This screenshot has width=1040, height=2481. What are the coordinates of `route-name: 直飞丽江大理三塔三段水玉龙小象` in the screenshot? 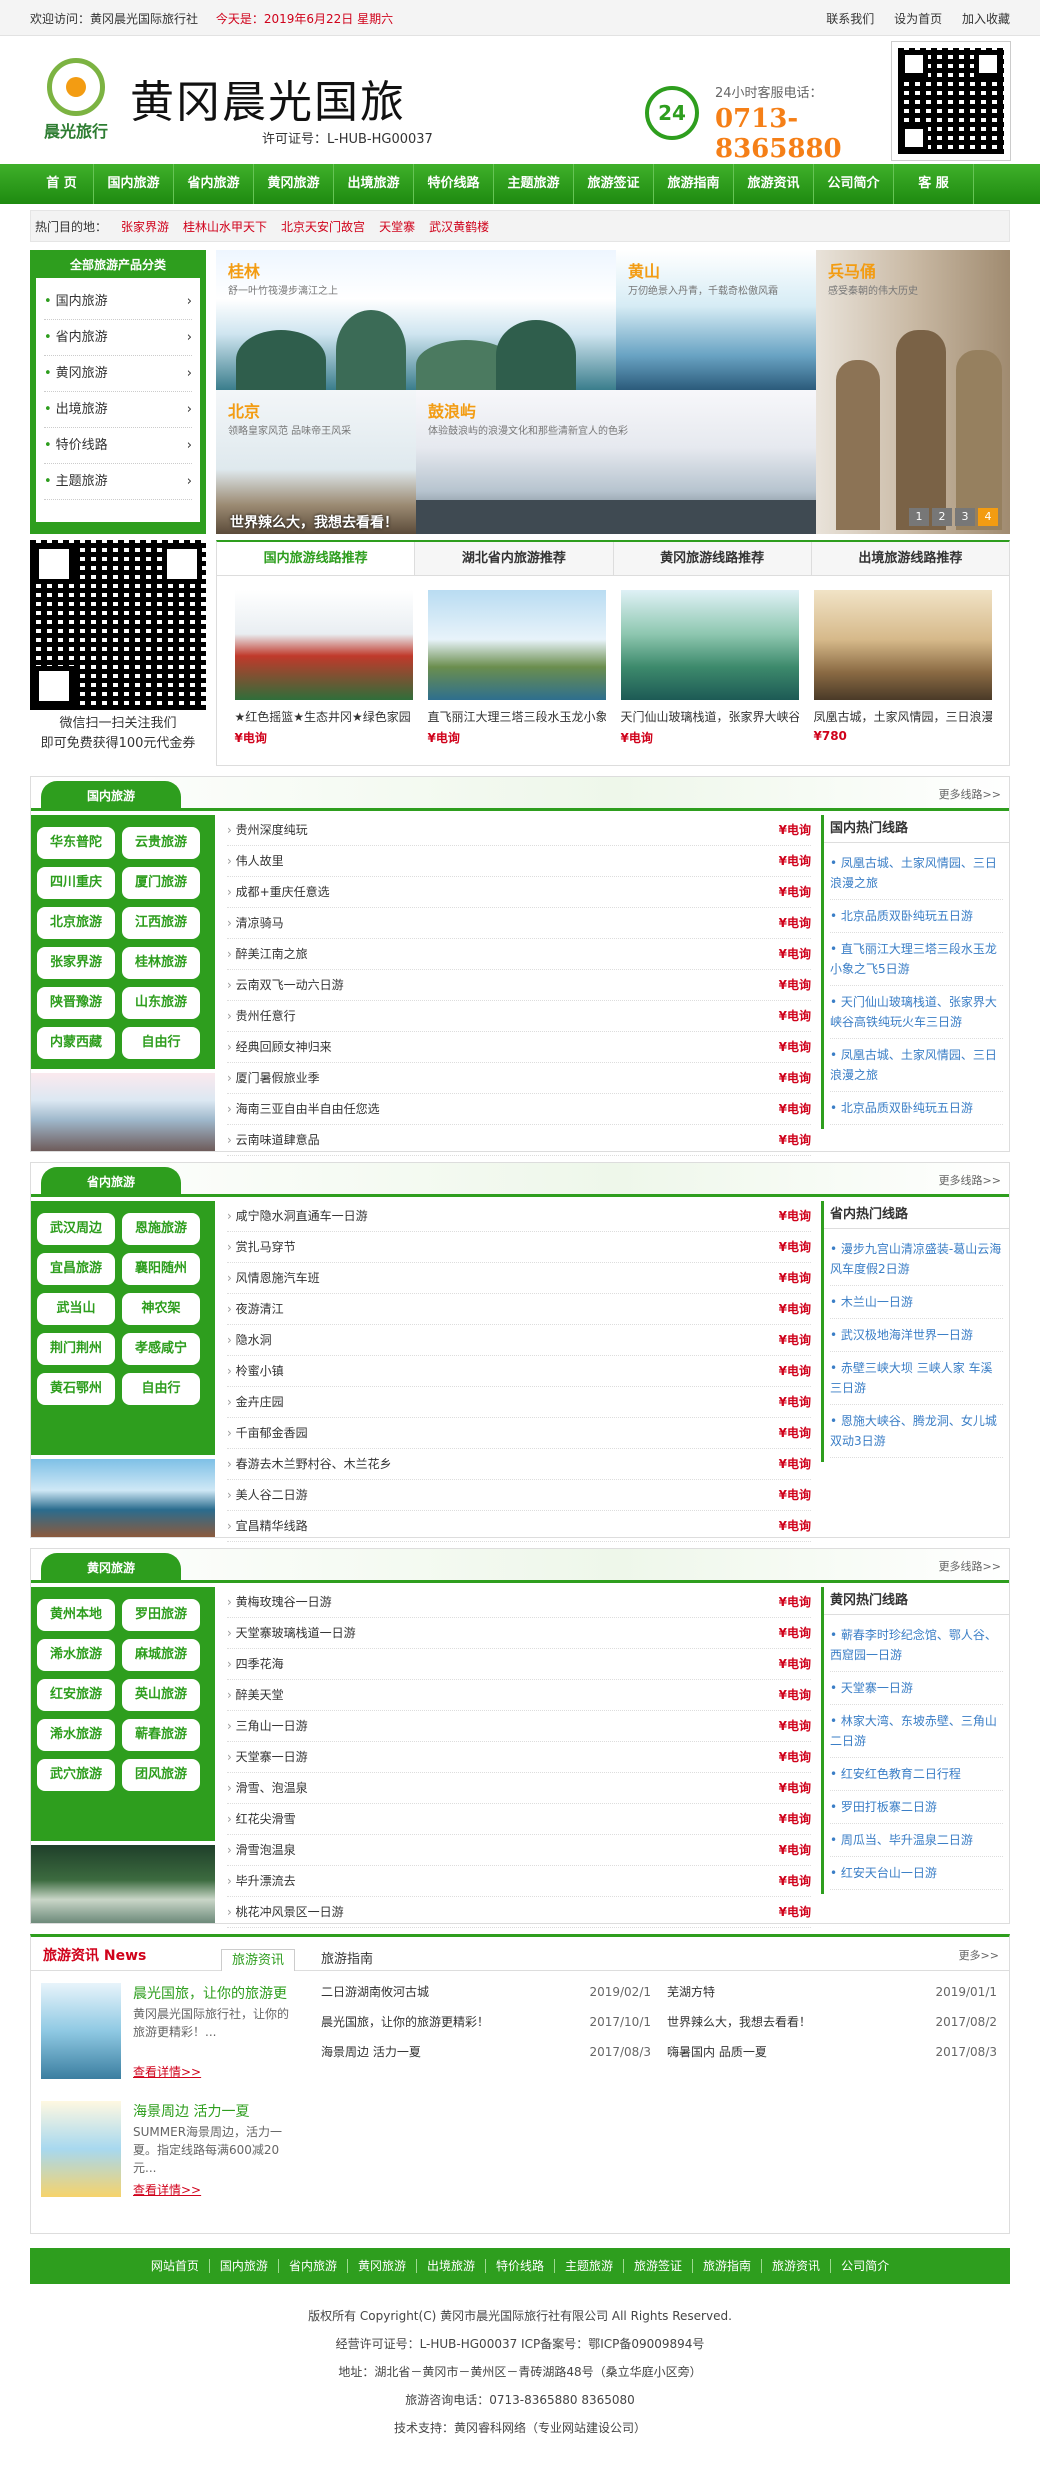 It's located at (517, 716).